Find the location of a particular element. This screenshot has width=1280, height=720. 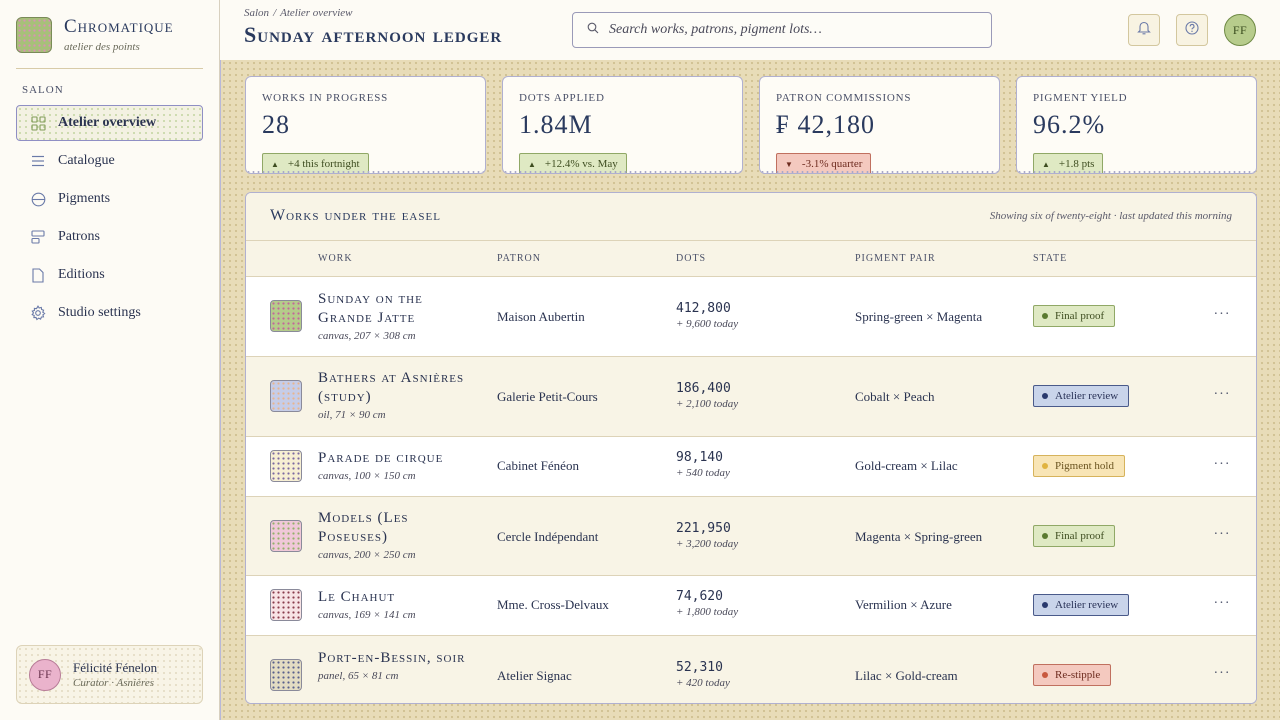

list-icon is located at coordinates (38, 161).